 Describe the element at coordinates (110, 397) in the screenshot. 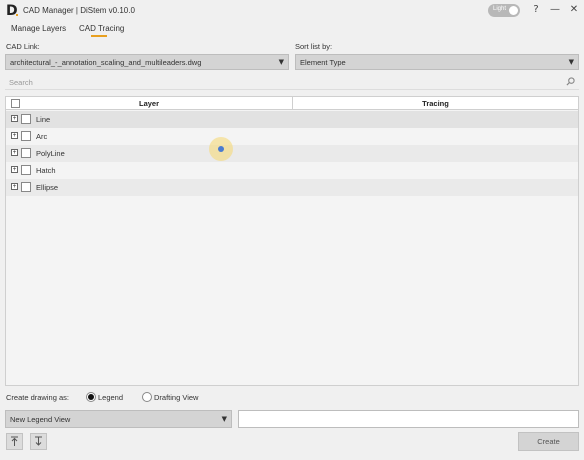

I see `radio-legend-label: Legend` at that location.